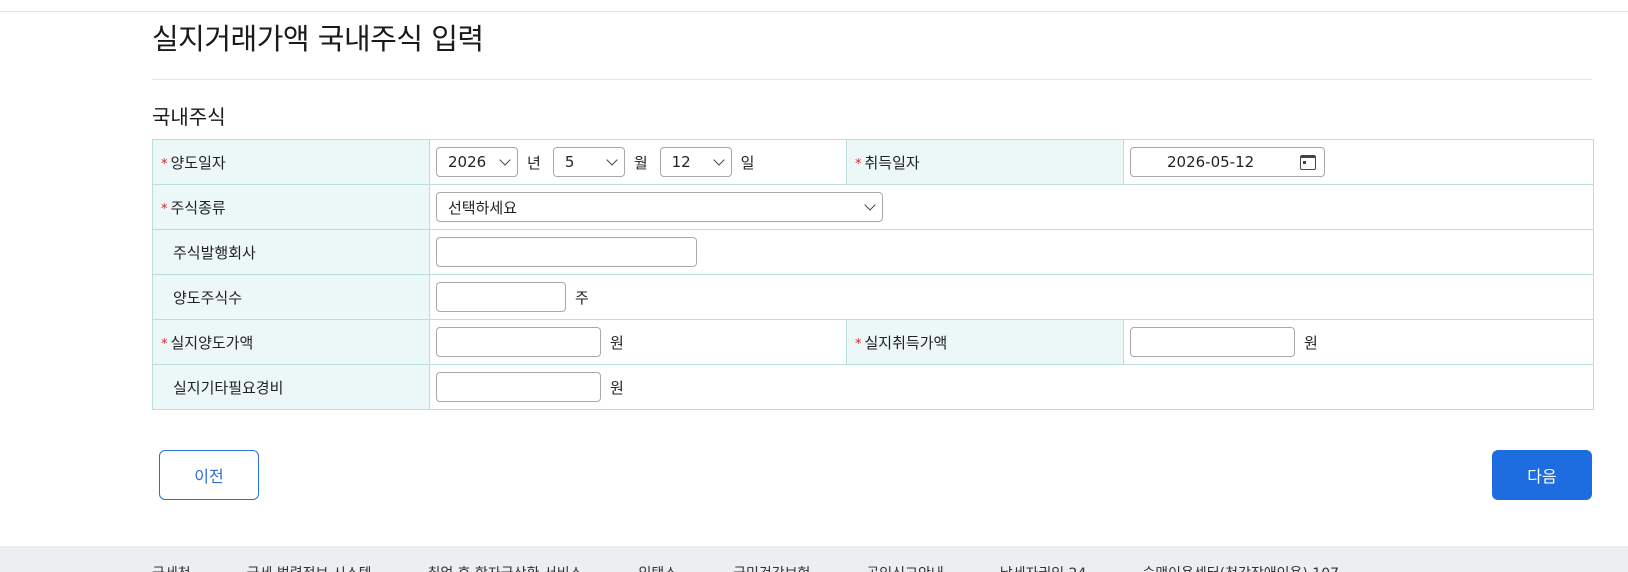 The image size is (1628, 572). What do you see at coordinates (985, 162) in the screenshot?
I see `label-acquisition-date: * 취득일자` at bounding box center [985, 162].